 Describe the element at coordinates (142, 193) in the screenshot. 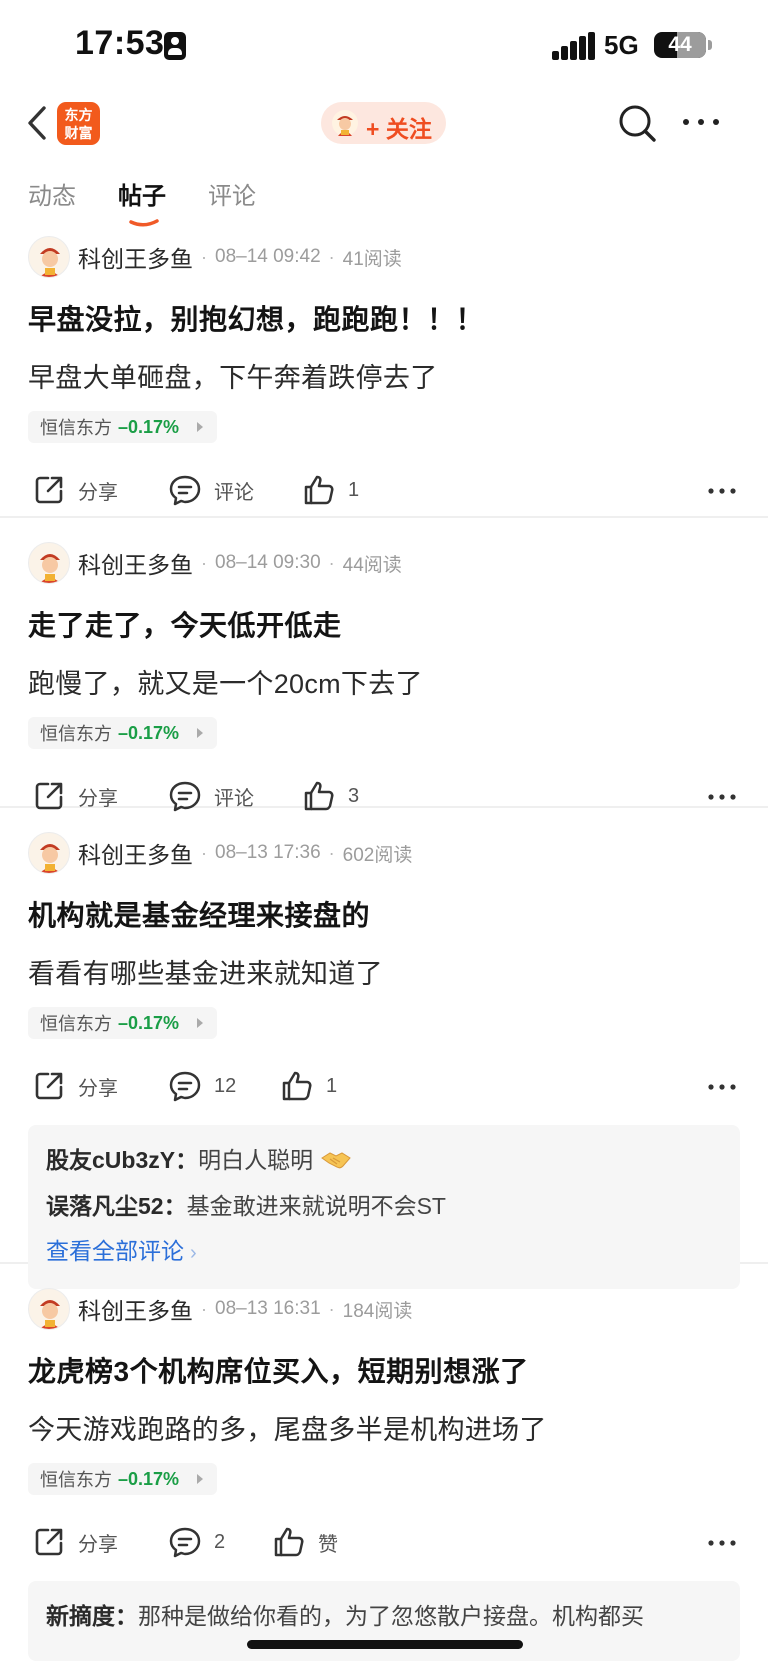

I see `tab-posts: 帖子` at that location.